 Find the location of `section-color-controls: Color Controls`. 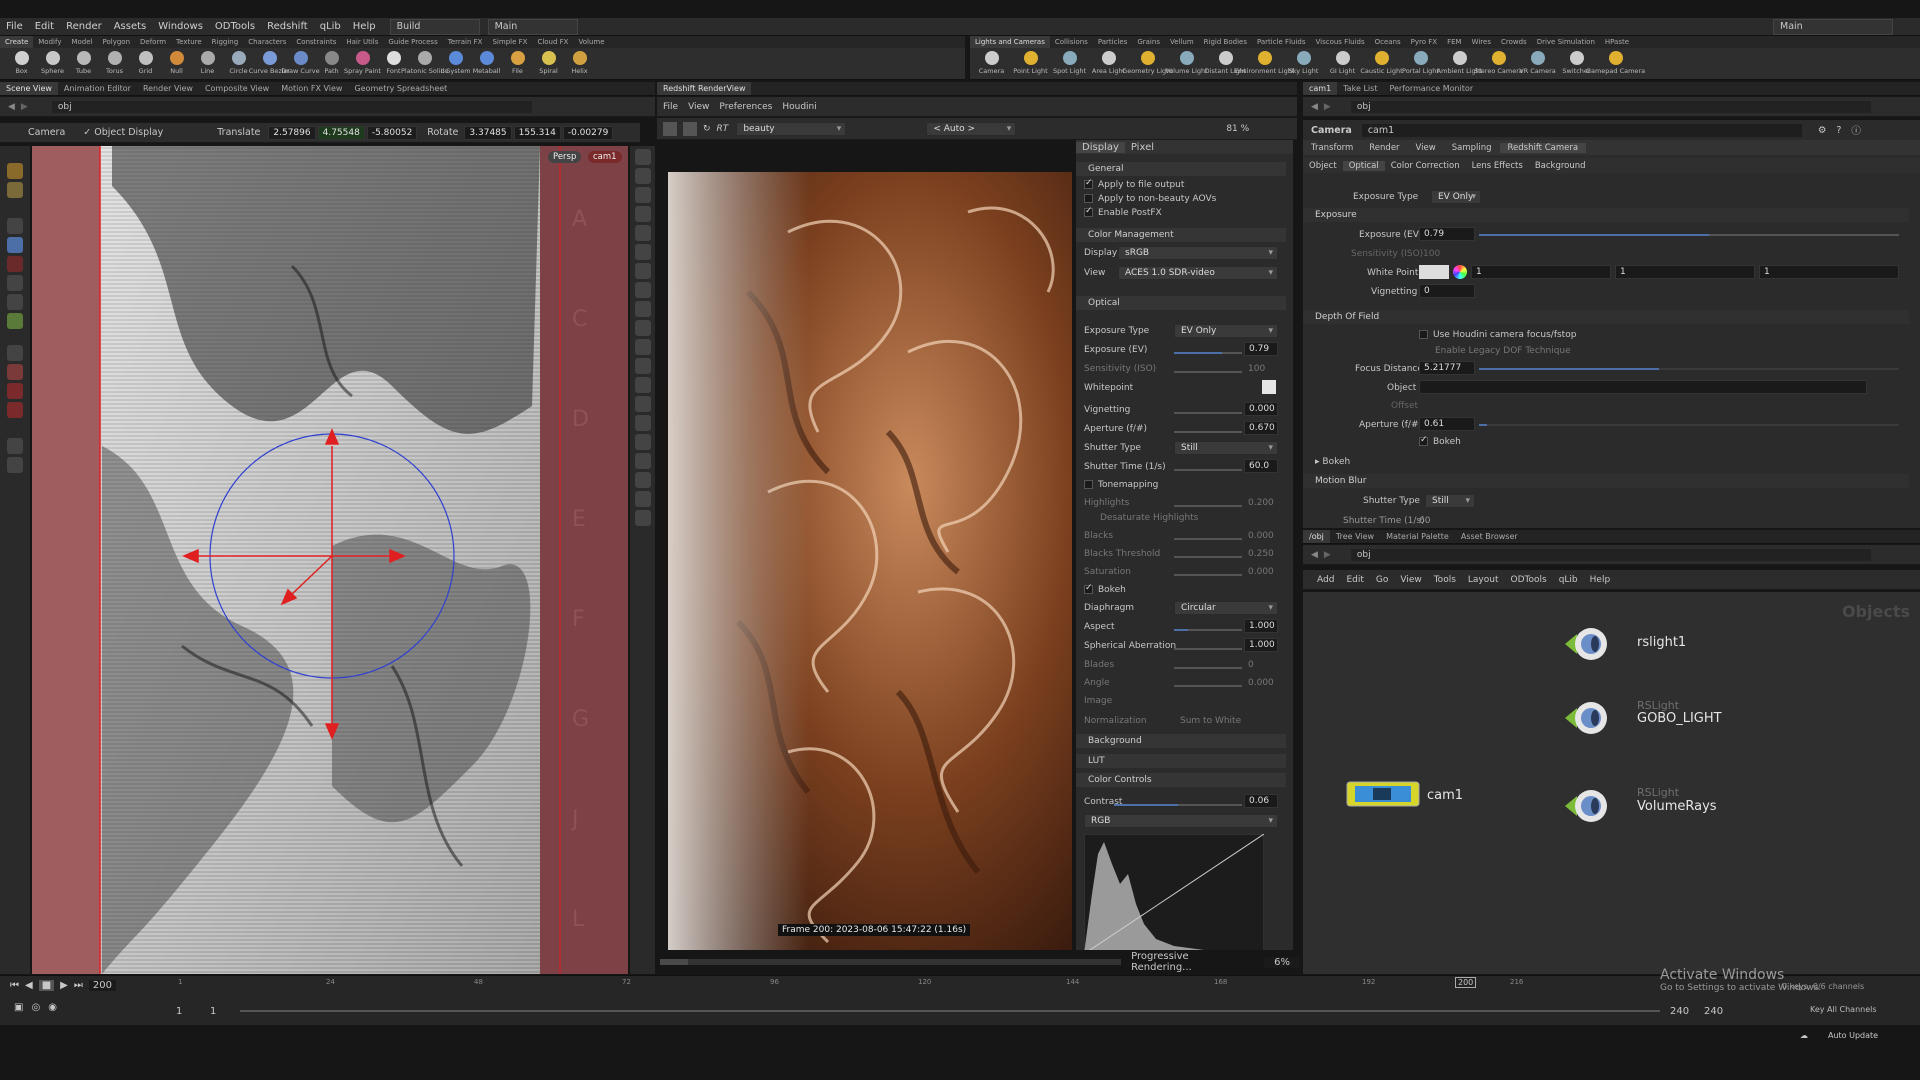

section-color-controls: Color Controls is located at coordinates (1181, 780).